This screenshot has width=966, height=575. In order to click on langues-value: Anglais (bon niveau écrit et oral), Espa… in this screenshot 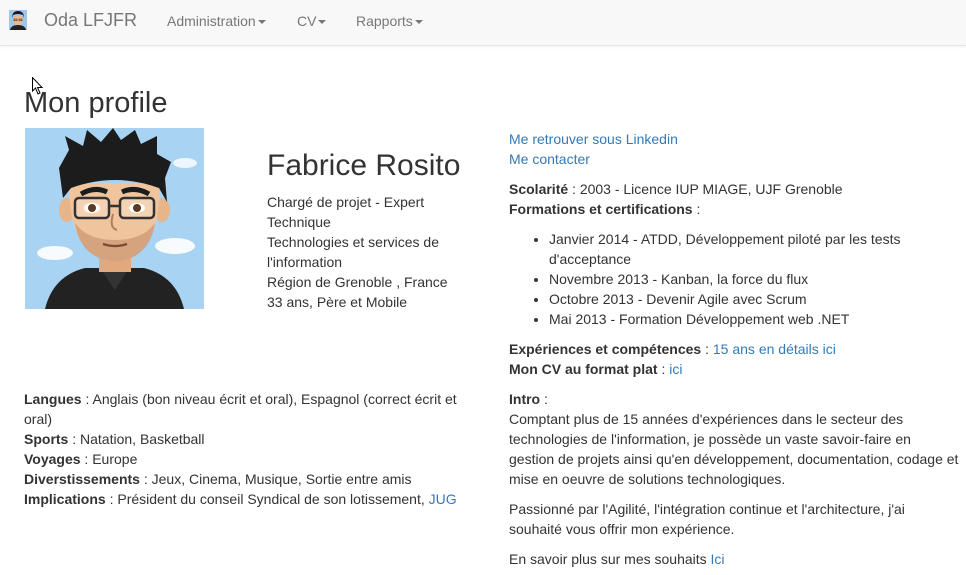, I will do `click(240, 409)`.